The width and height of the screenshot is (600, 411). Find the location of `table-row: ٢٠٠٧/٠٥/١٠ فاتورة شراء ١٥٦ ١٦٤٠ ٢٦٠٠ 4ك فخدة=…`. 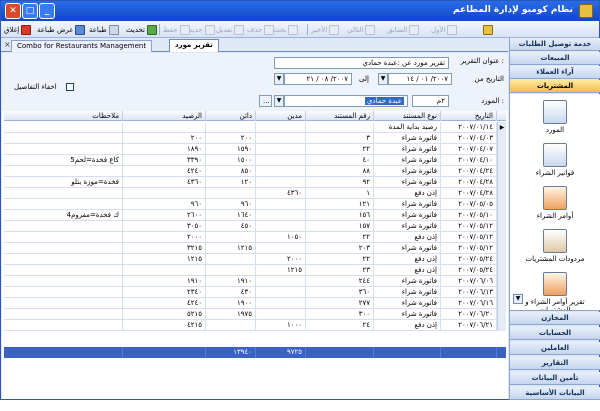

table-row: ٢٠٠٧/٠٥/١٠ فاتورة شراء ١٥٦ ١٦٤٠ ٢٦٠٠ 4ك فخدة=… is located at coordinates (255, 215).